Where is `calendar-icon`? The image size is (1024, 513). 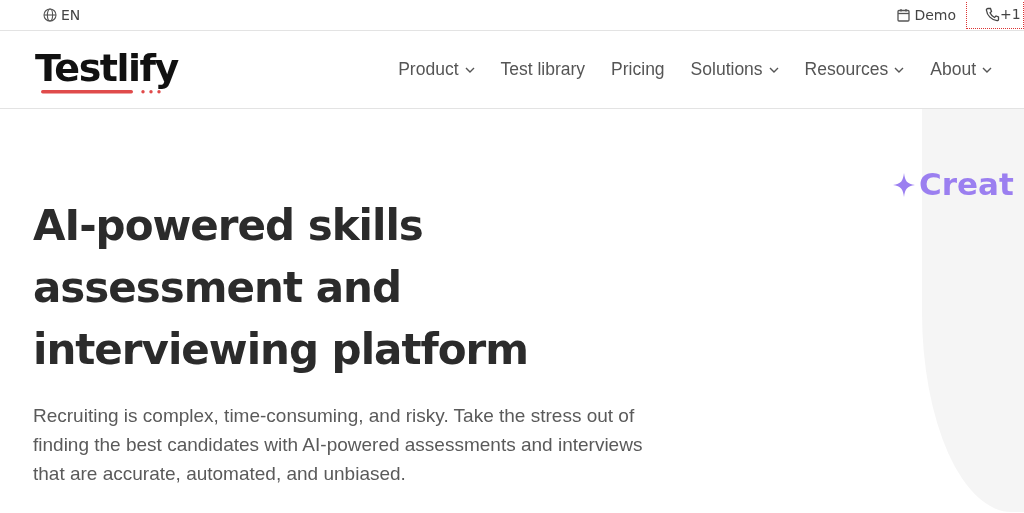
calendar-icon is located at coordinates (904, 15).